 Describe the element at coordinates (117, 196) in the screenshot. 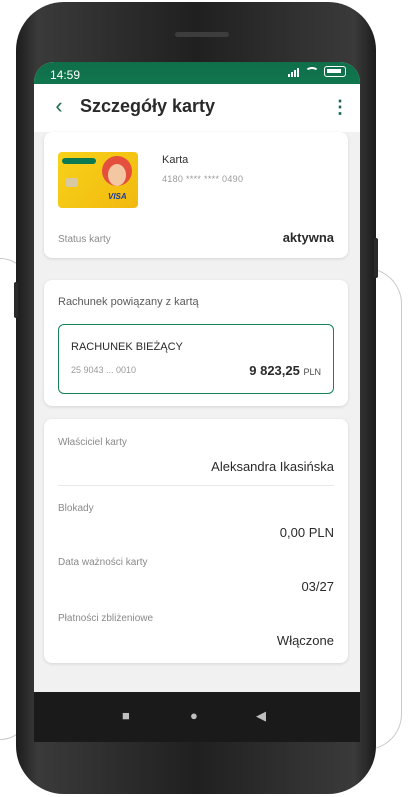

I see `visa-logo: VISA` at that location.